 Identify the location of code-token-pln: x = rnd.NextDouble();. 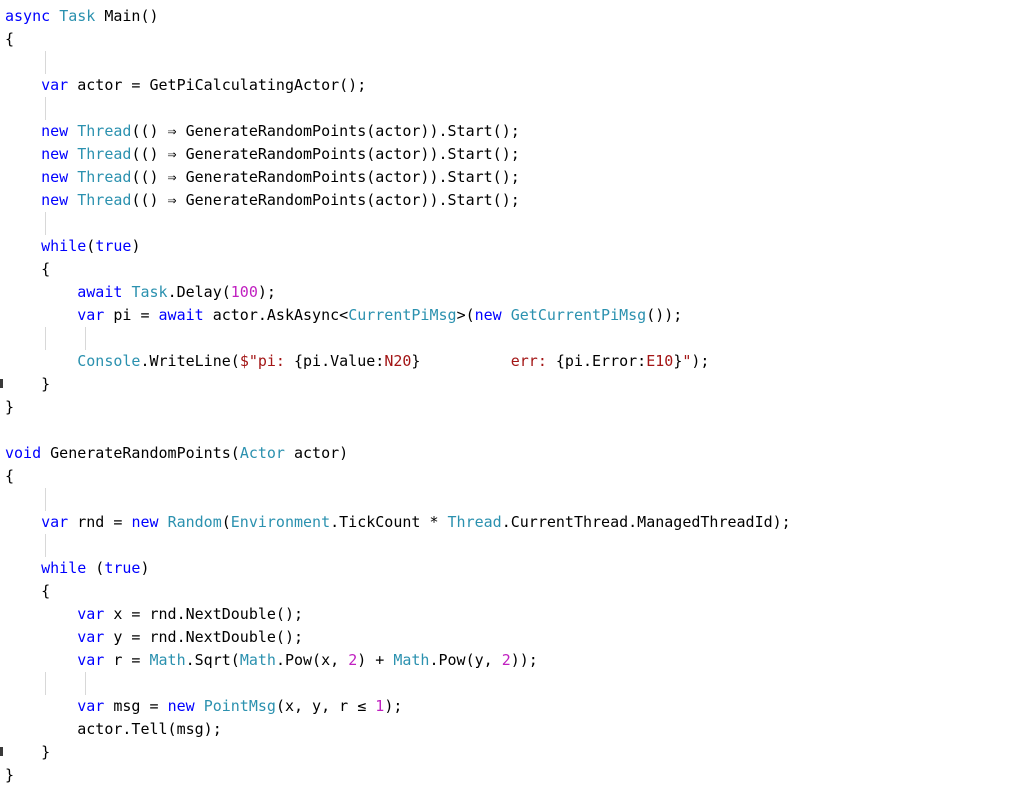
(204, 614).